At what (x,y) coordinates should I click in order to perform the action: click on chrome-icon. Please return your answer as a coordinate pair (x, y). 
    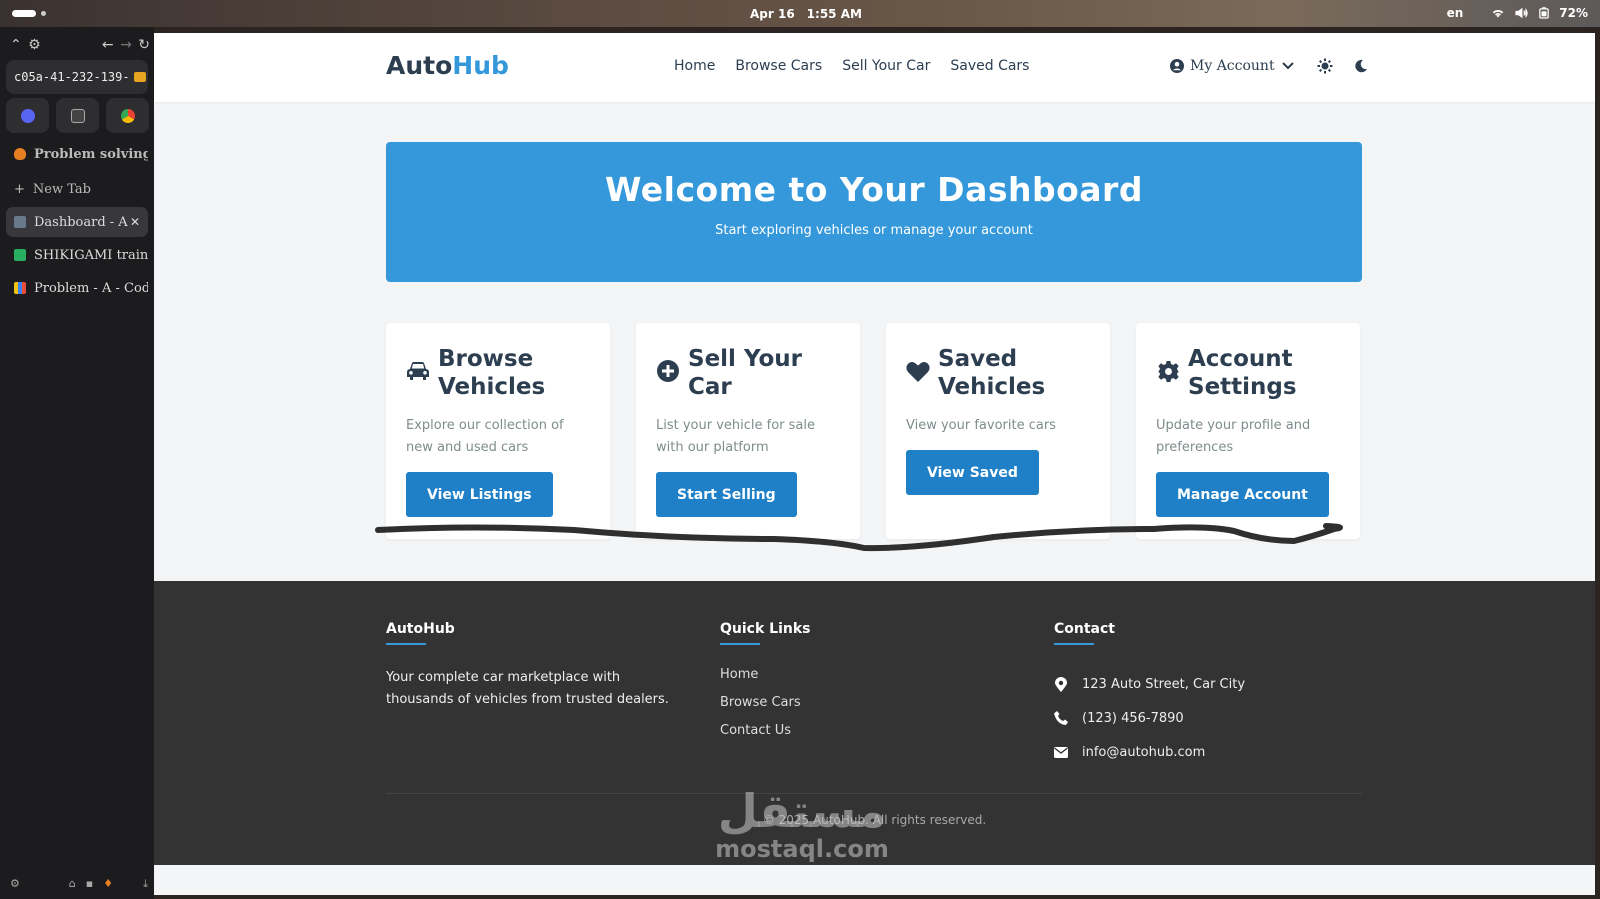
    Looking at the image, I should click on (127, 115).